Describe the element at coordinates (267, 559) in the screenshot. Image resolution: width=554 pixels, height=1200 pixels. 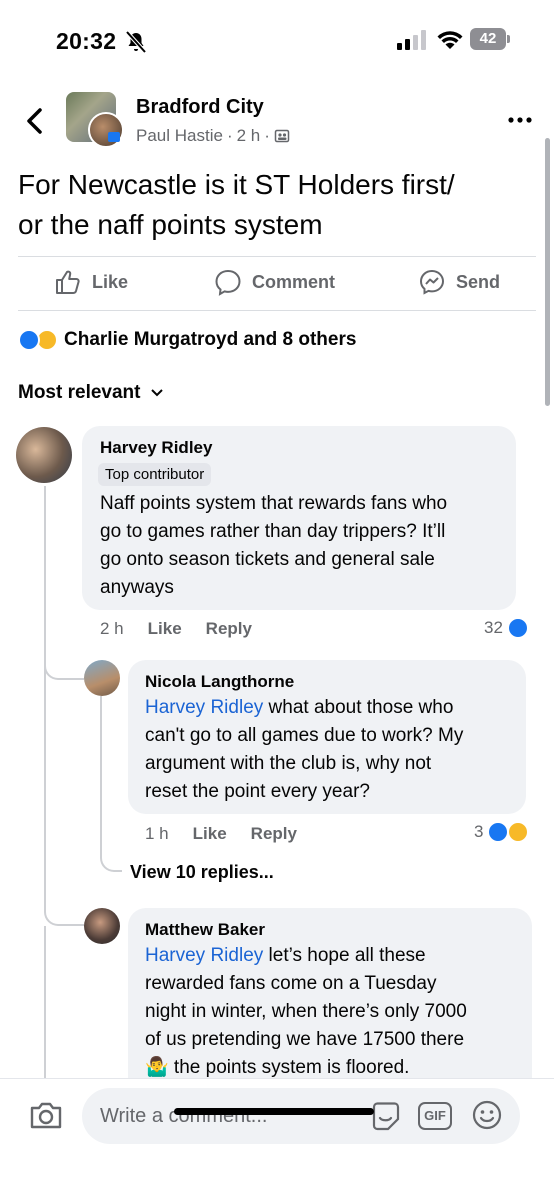
I see `comment-line: go onto season tickets and general sale` at that location.